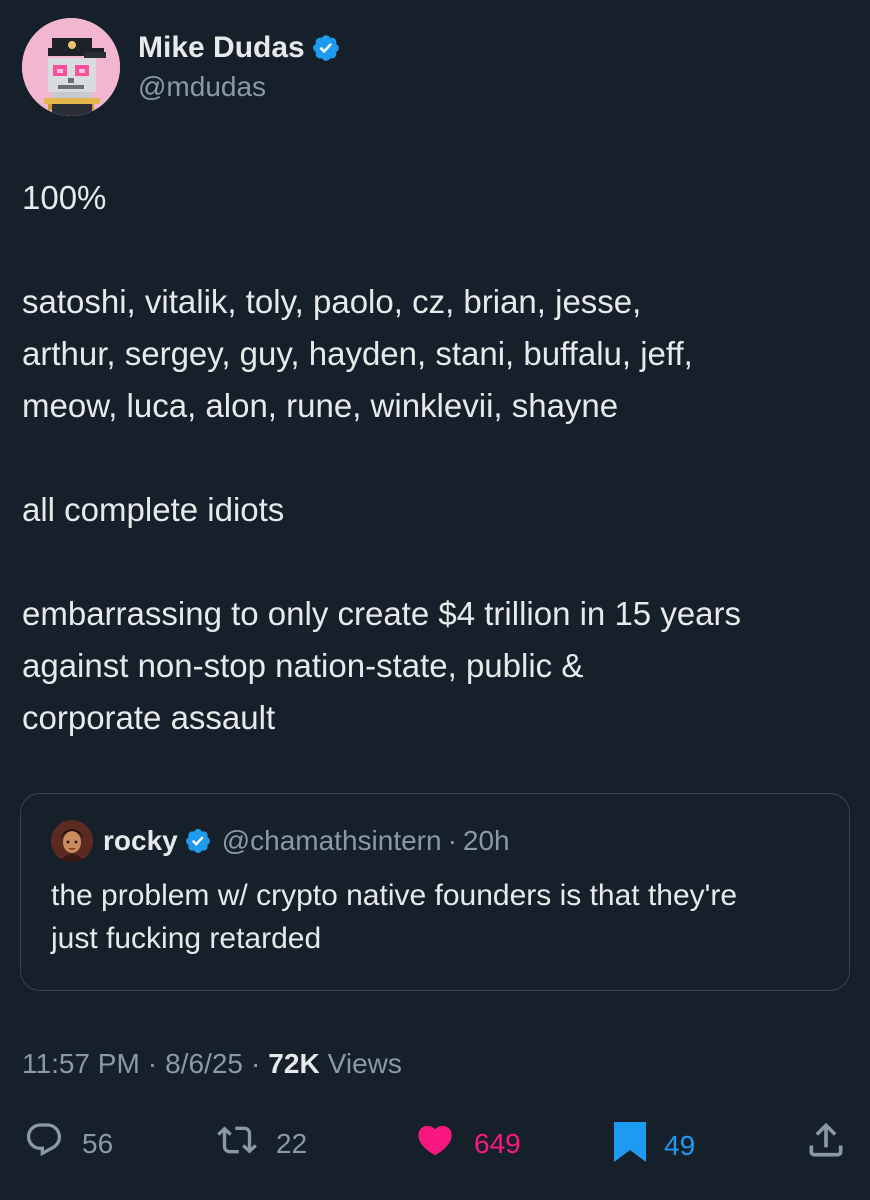 The width and height of the screenshot is (870, 1200). What do you see at coordinates (153, 509) in the screenshot?
I see `tweet-paragraph: all complete idiots` at bounding box center [153, 509].